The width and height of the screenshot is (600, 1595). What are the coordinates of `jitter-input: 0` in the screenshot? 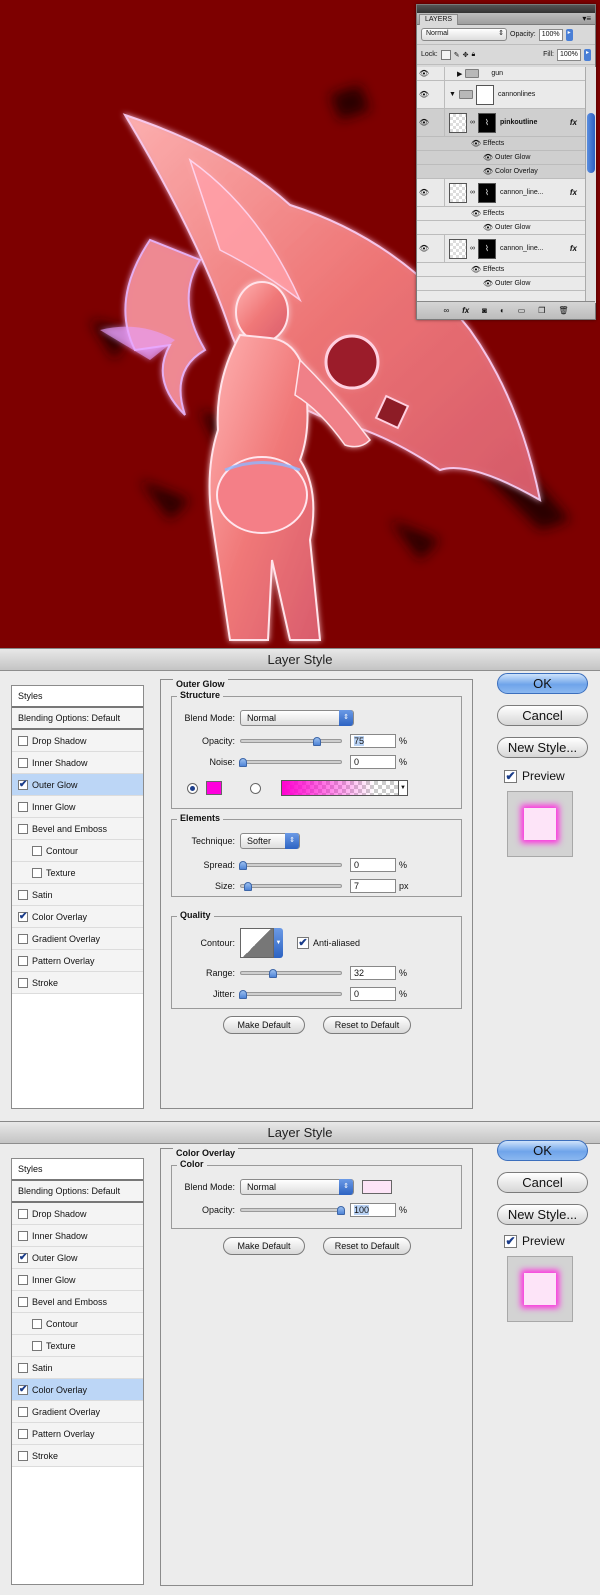 It's located at (373, 994).